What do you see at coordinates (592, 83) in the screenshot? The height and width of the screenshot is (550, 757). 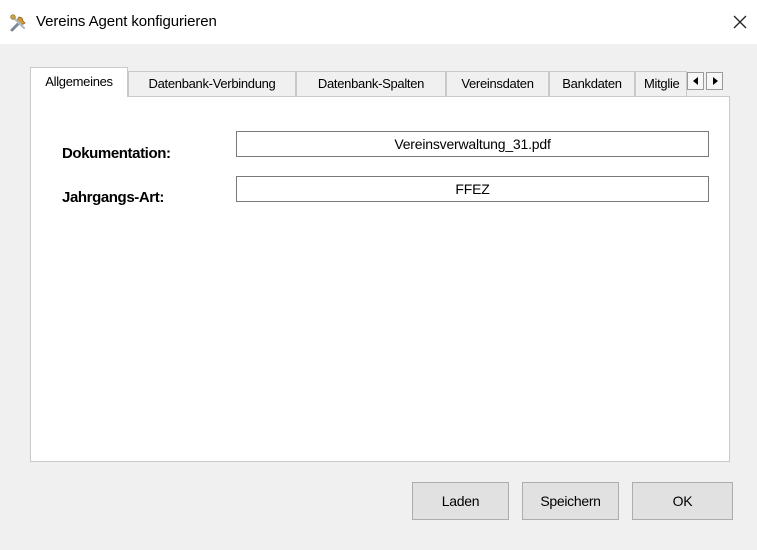 I see `tab-bankdaten: Bankdaten` at bounding box center [592, 83].